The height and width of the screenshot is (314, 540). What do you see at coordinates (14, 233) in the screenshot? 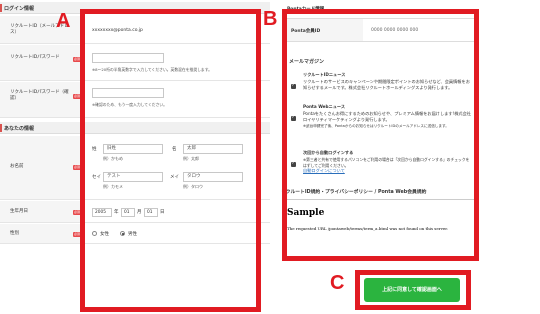
I see `gender-label: 性別` at bounding box center [14, 233].